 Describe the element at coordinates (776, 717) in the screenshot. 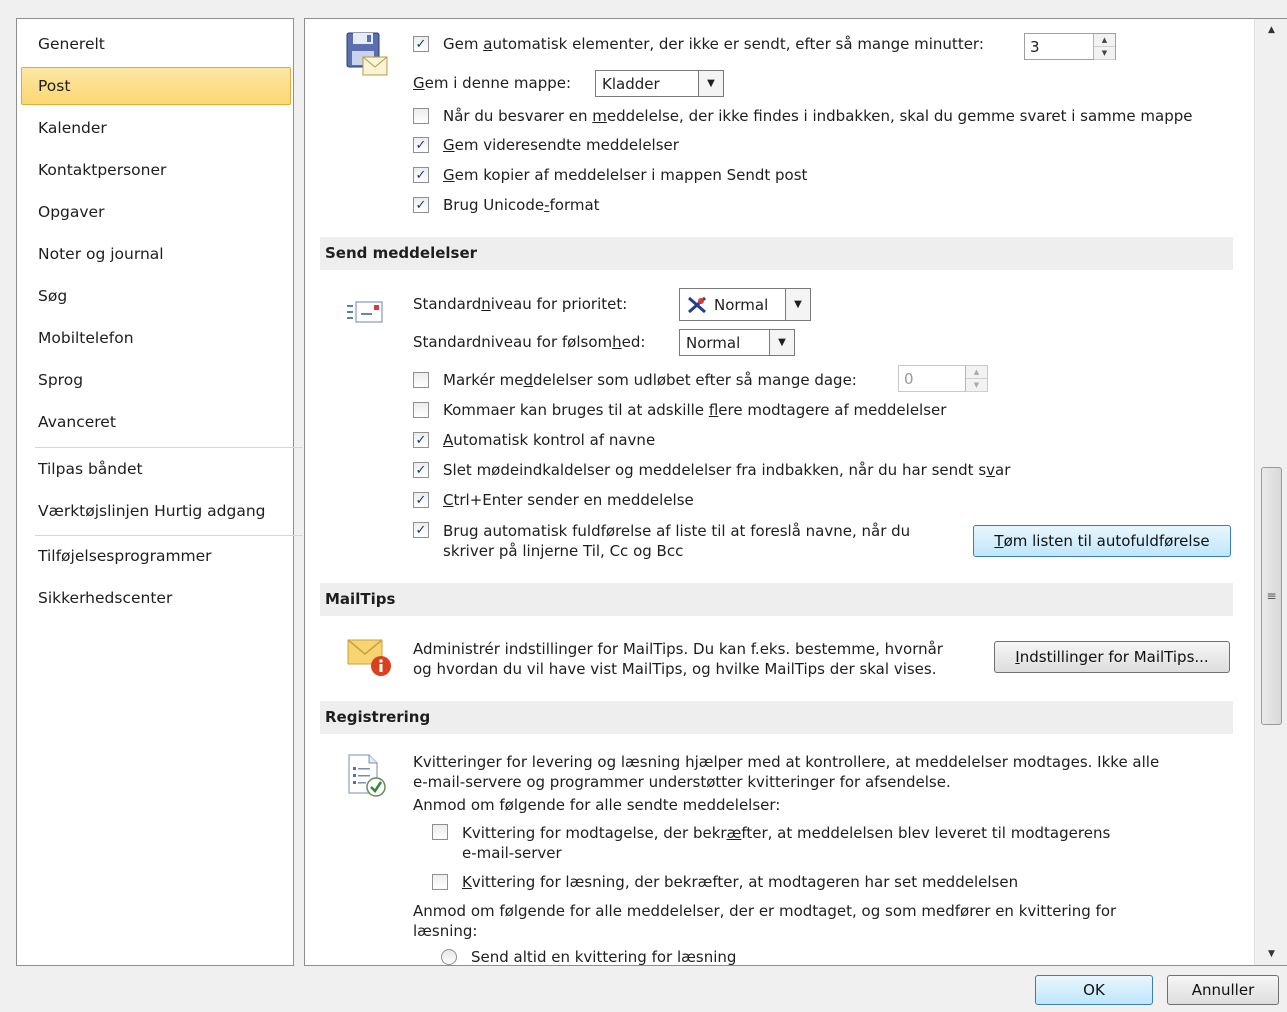

I see `tracking-section-header: Registrering` at that location.